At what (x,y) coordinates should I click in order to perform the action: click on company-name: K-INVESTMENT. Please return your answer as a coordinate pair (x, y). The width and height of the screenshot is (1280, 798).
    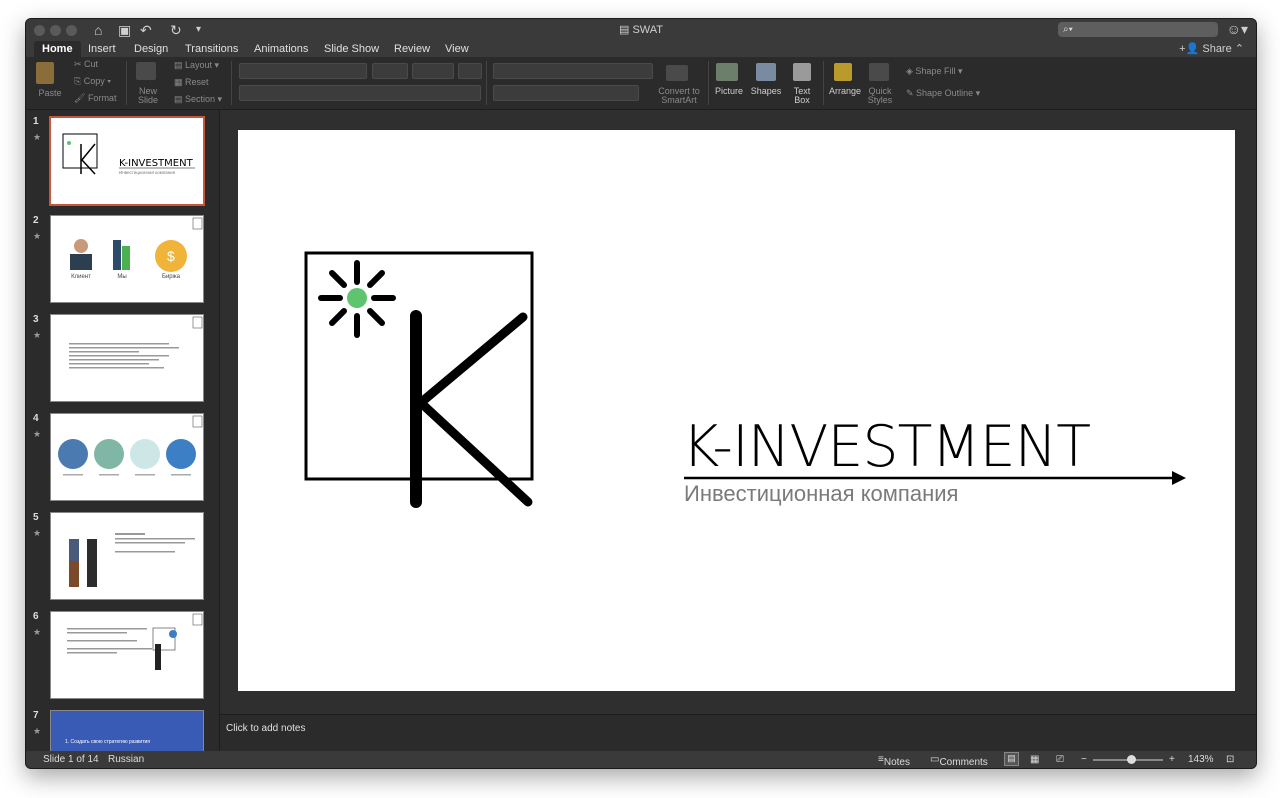
    Looking at the image, I should click on (886, 447).